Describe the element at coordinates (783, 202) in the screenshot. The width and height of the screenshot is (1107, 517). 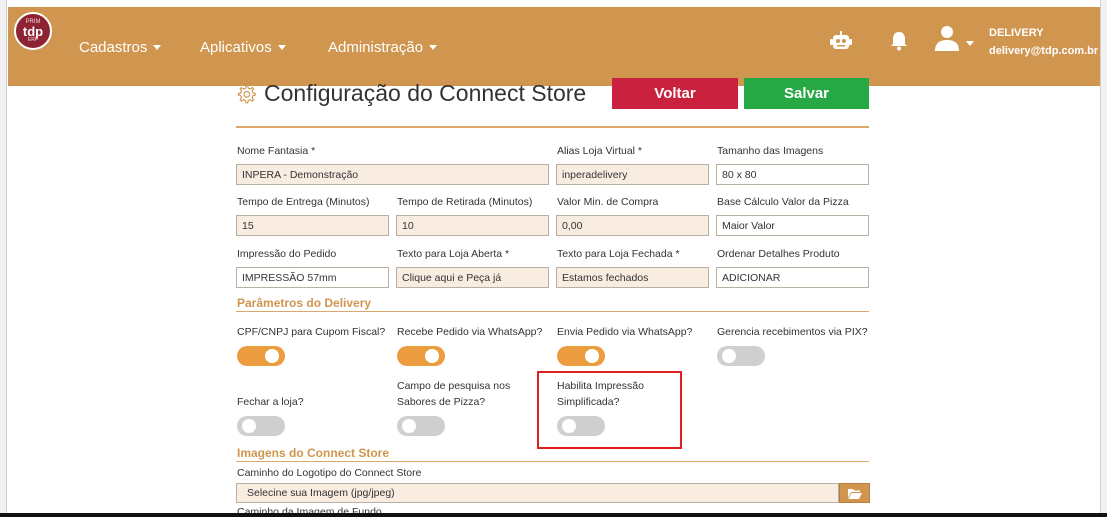
I see `base-calculo-label: Base Cálculo Valor da Pizza` at that location.